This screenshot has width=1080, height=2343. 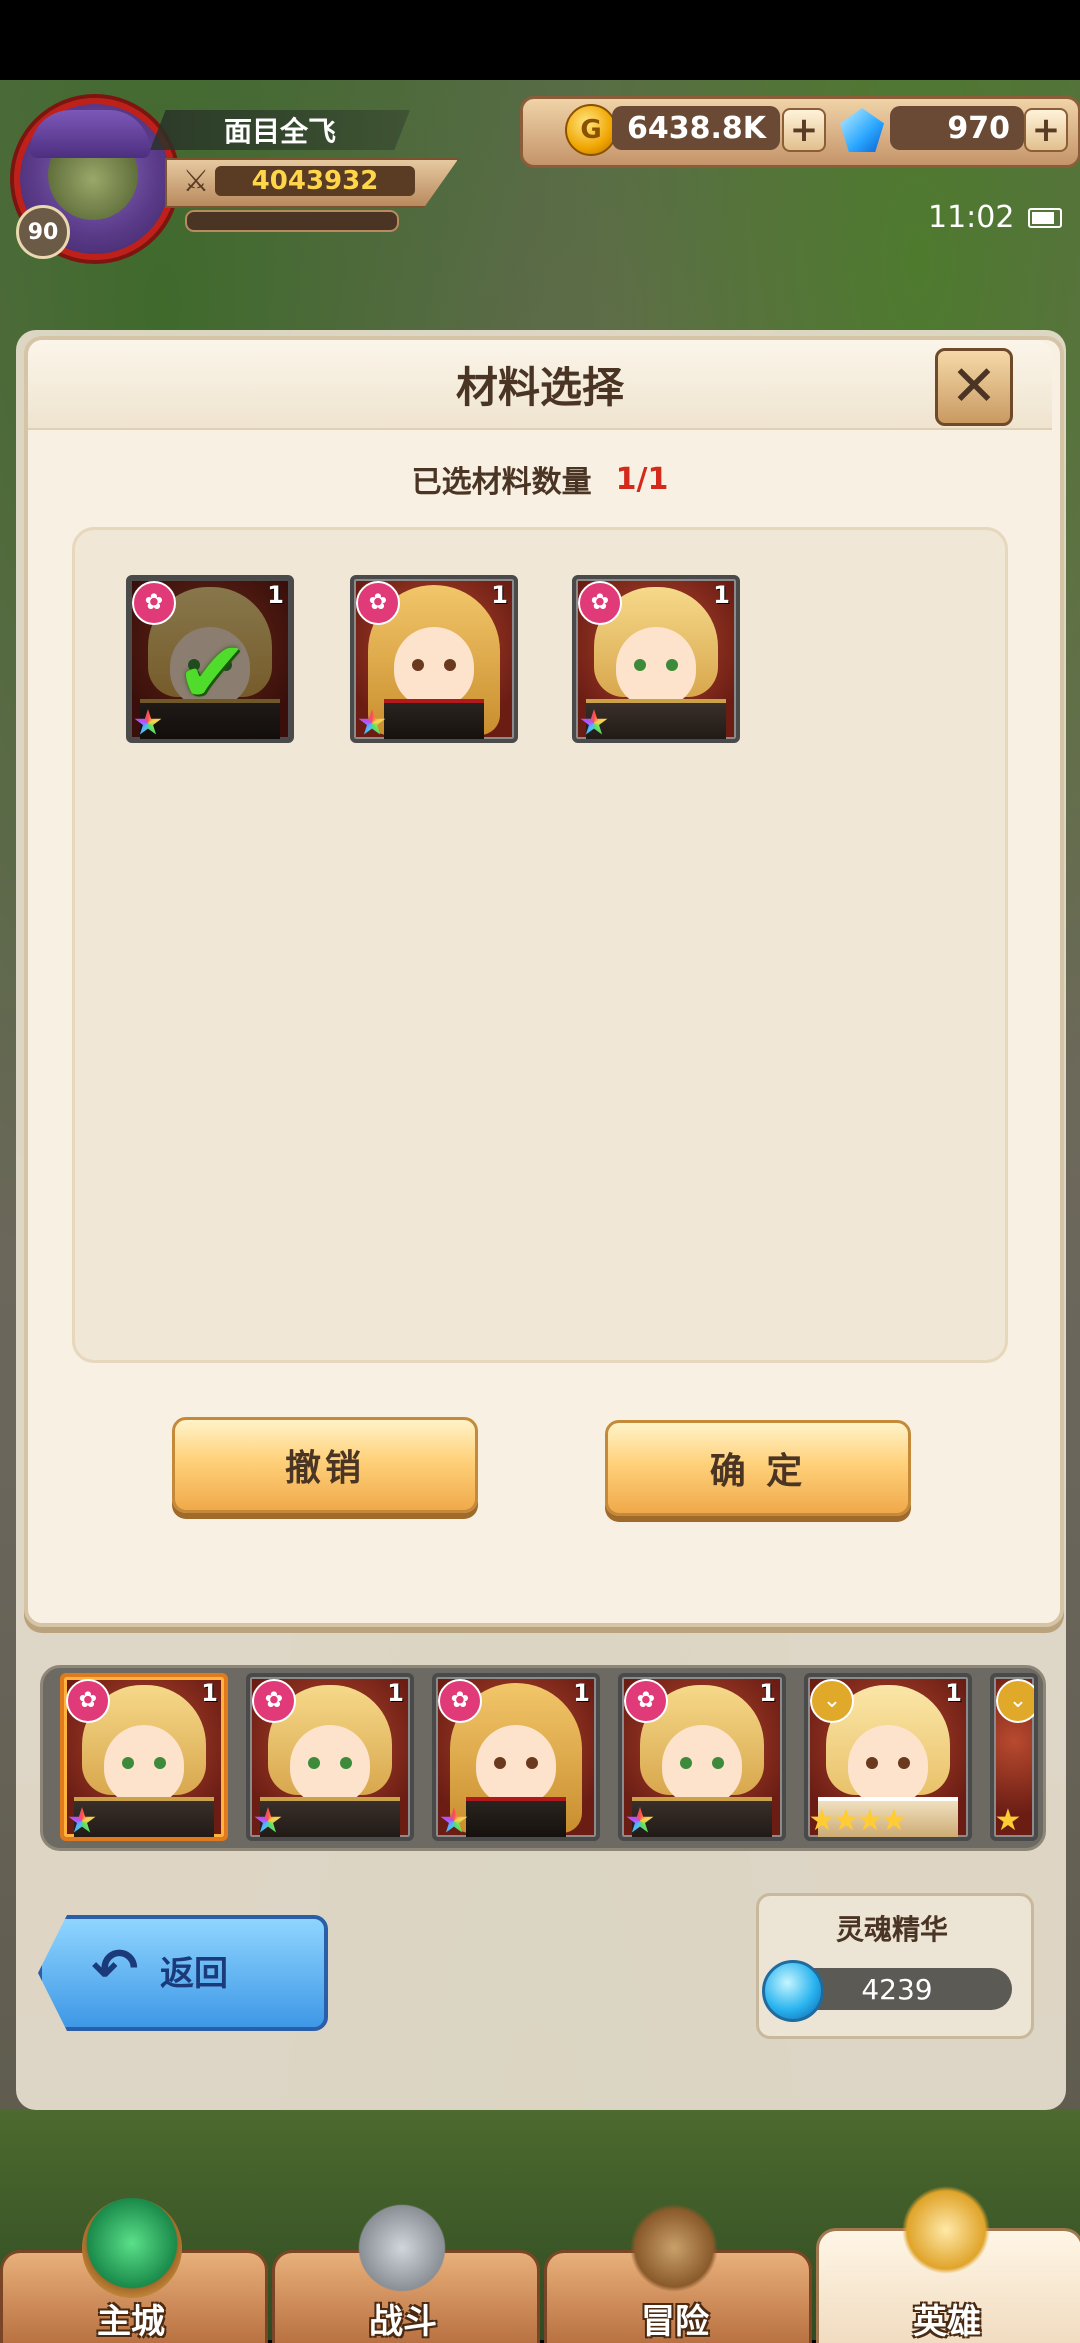 I want to click on selected-count-row: 已选材料数量 1/1, so click(x=540, y=479).